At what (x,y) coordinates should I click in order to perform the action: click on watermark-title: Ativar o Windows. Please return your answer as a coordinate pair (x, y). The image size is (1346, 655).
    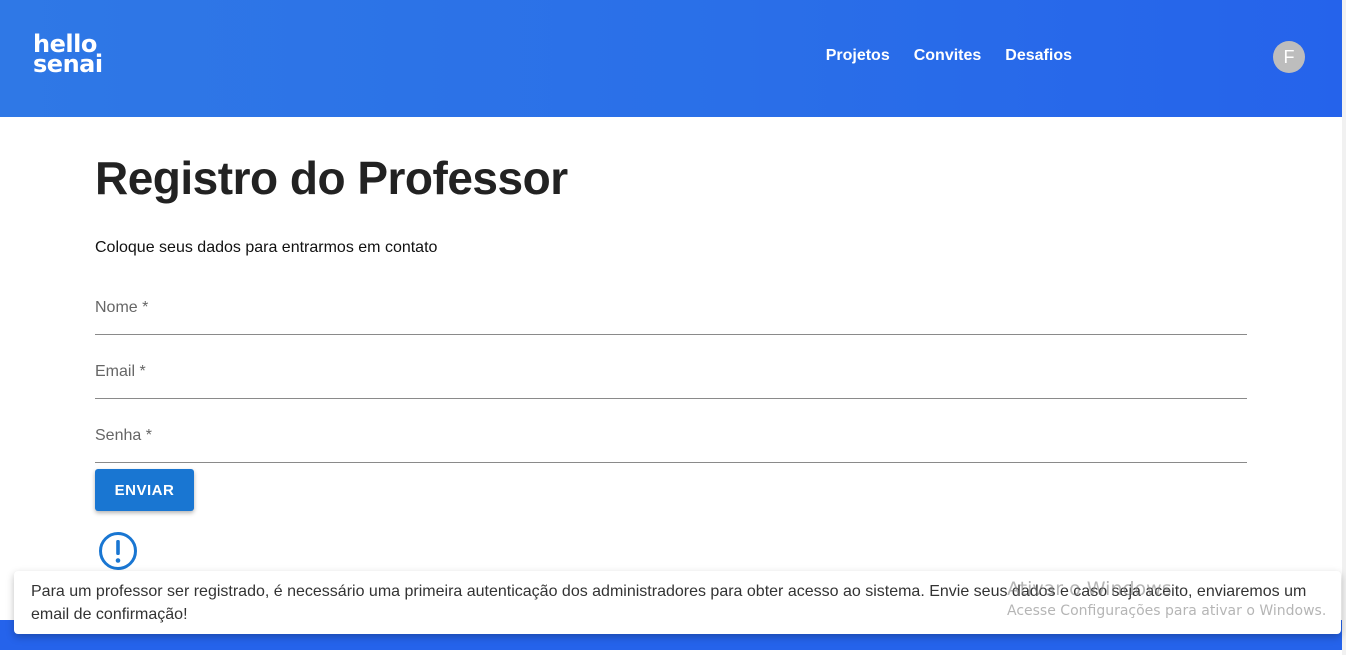
    Looking at the image, I should click on (1089, 589).